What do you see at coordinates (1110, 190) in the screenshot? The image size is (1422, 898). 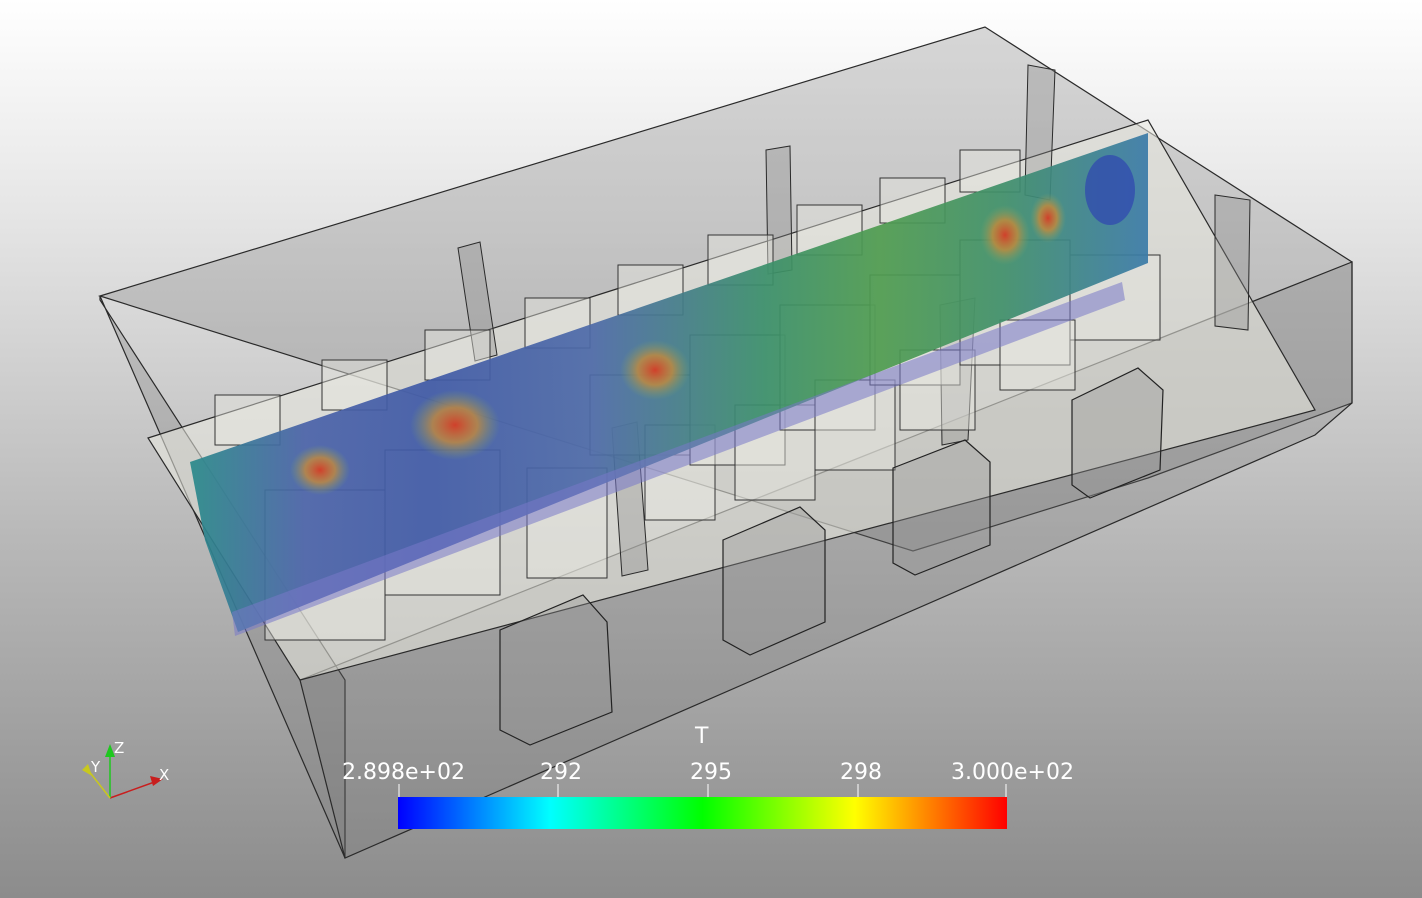 I see `cool-region` at bounding box center [1110, 190].